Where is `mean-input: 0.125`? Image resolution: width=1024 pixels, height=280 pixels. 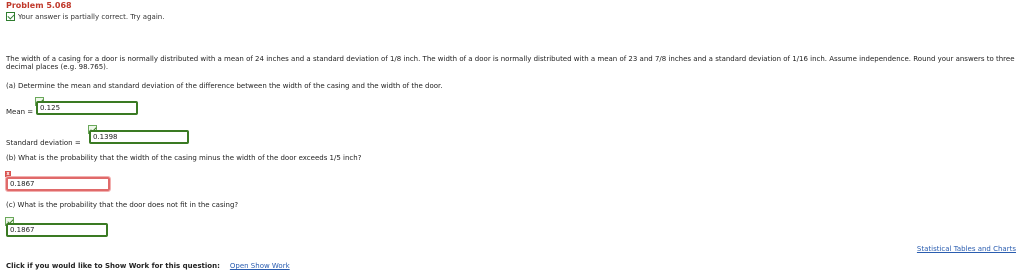 mean-input: 0.125 is located at coordinates (87, 108).